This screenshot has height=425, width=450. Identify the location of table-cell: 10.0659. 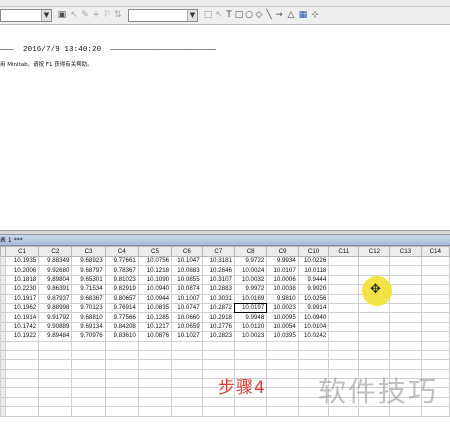
(187, 327).